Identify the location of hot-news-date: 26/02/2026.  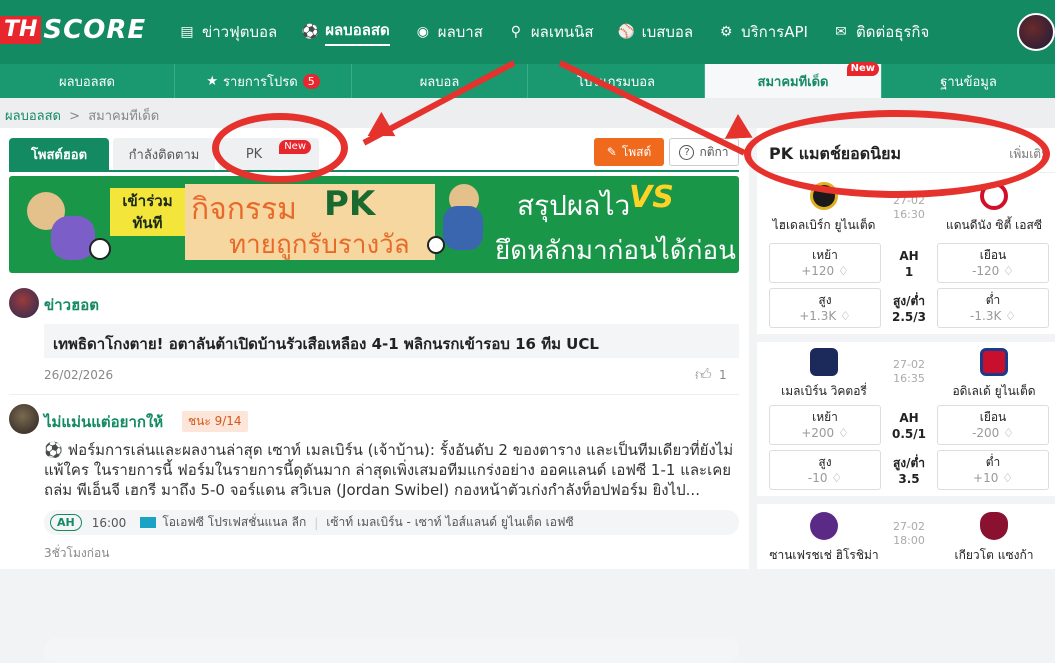
(79, 375).